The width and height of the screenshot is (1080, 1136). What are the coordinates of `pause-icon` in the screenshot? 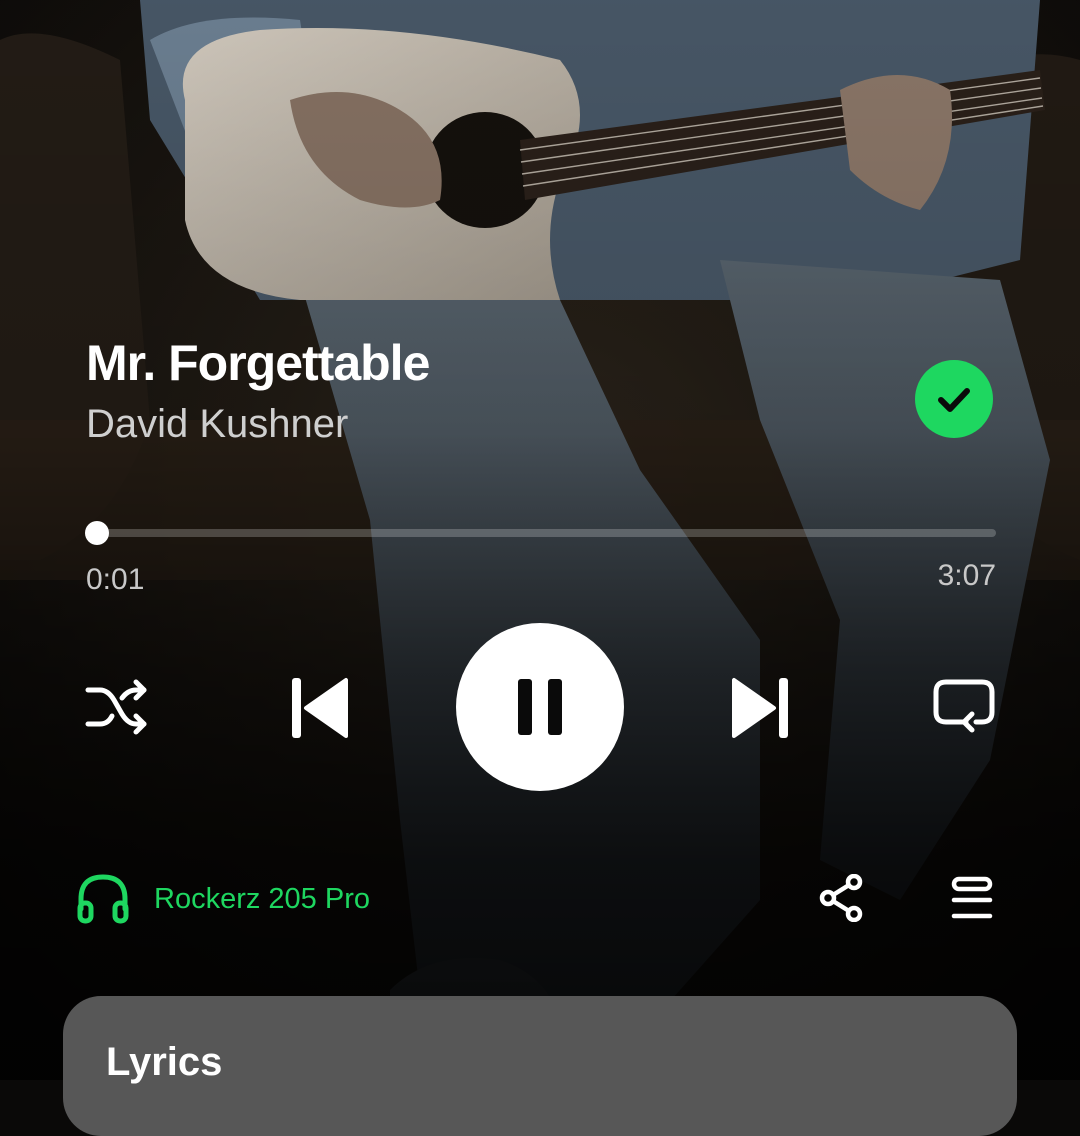 It's located at (540, 707).